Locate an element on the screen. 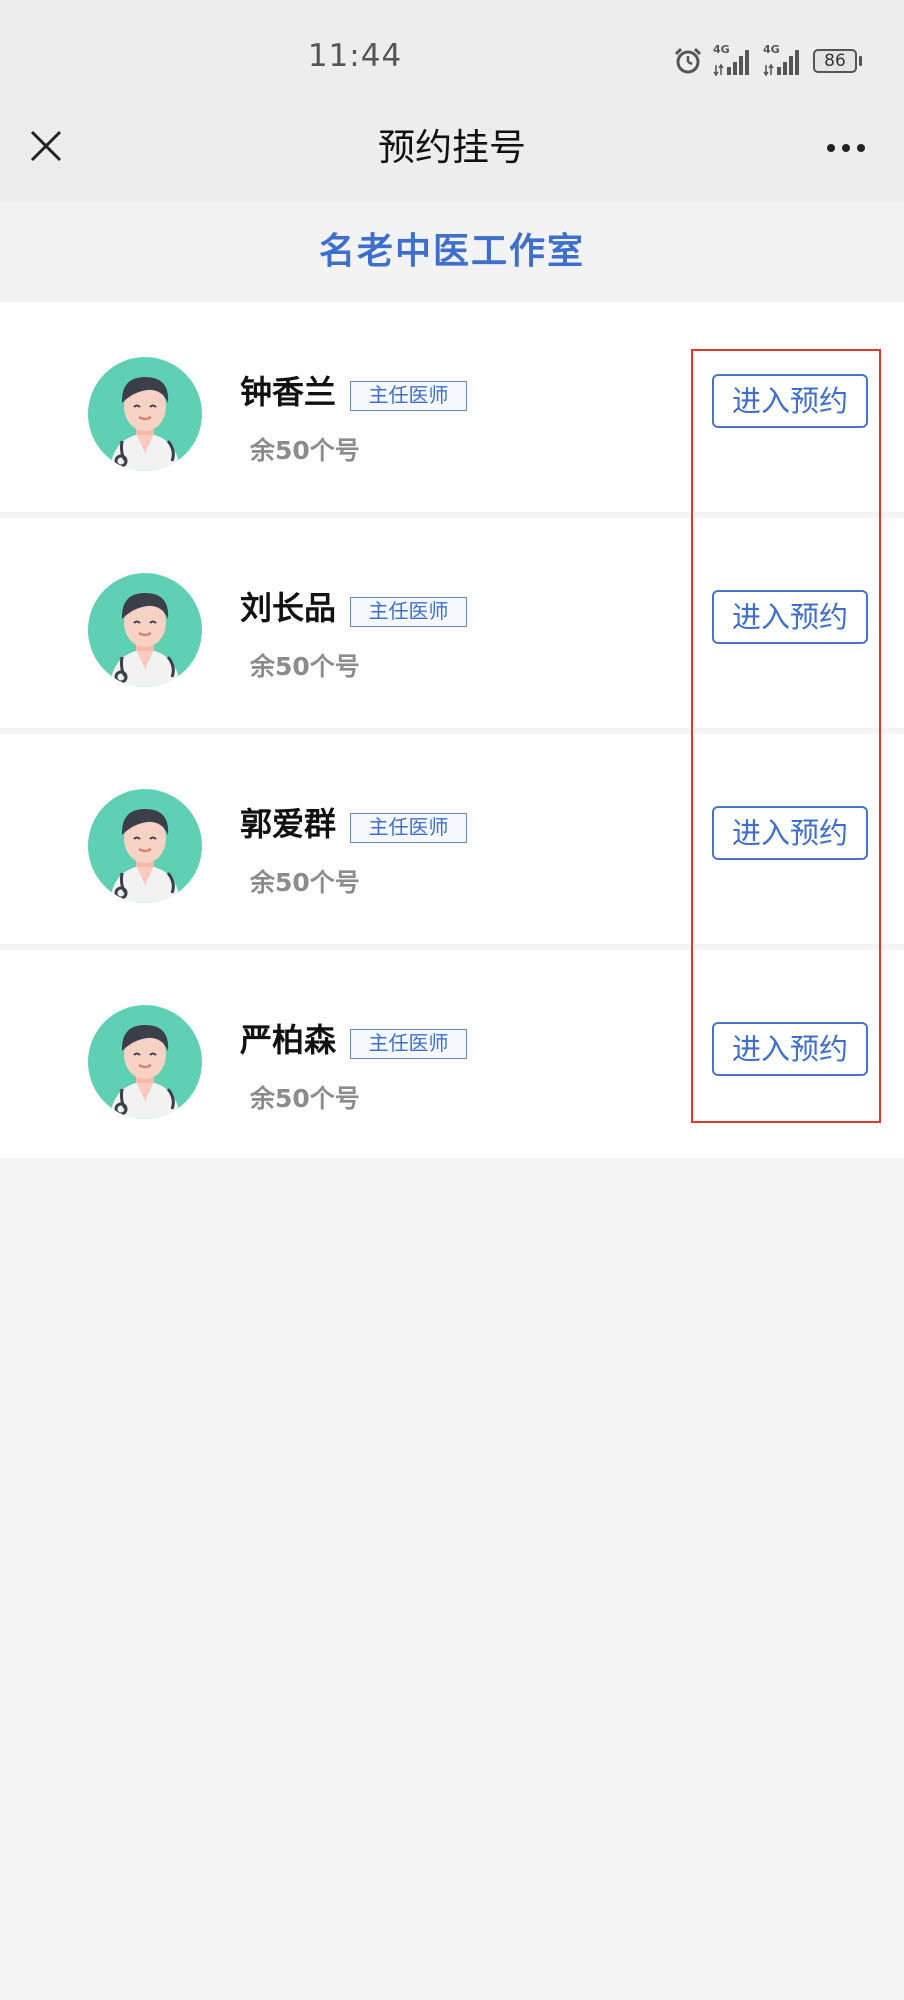 The image size is (904, 2000). battery-icon: 86 is located at coordinates (837, 61).